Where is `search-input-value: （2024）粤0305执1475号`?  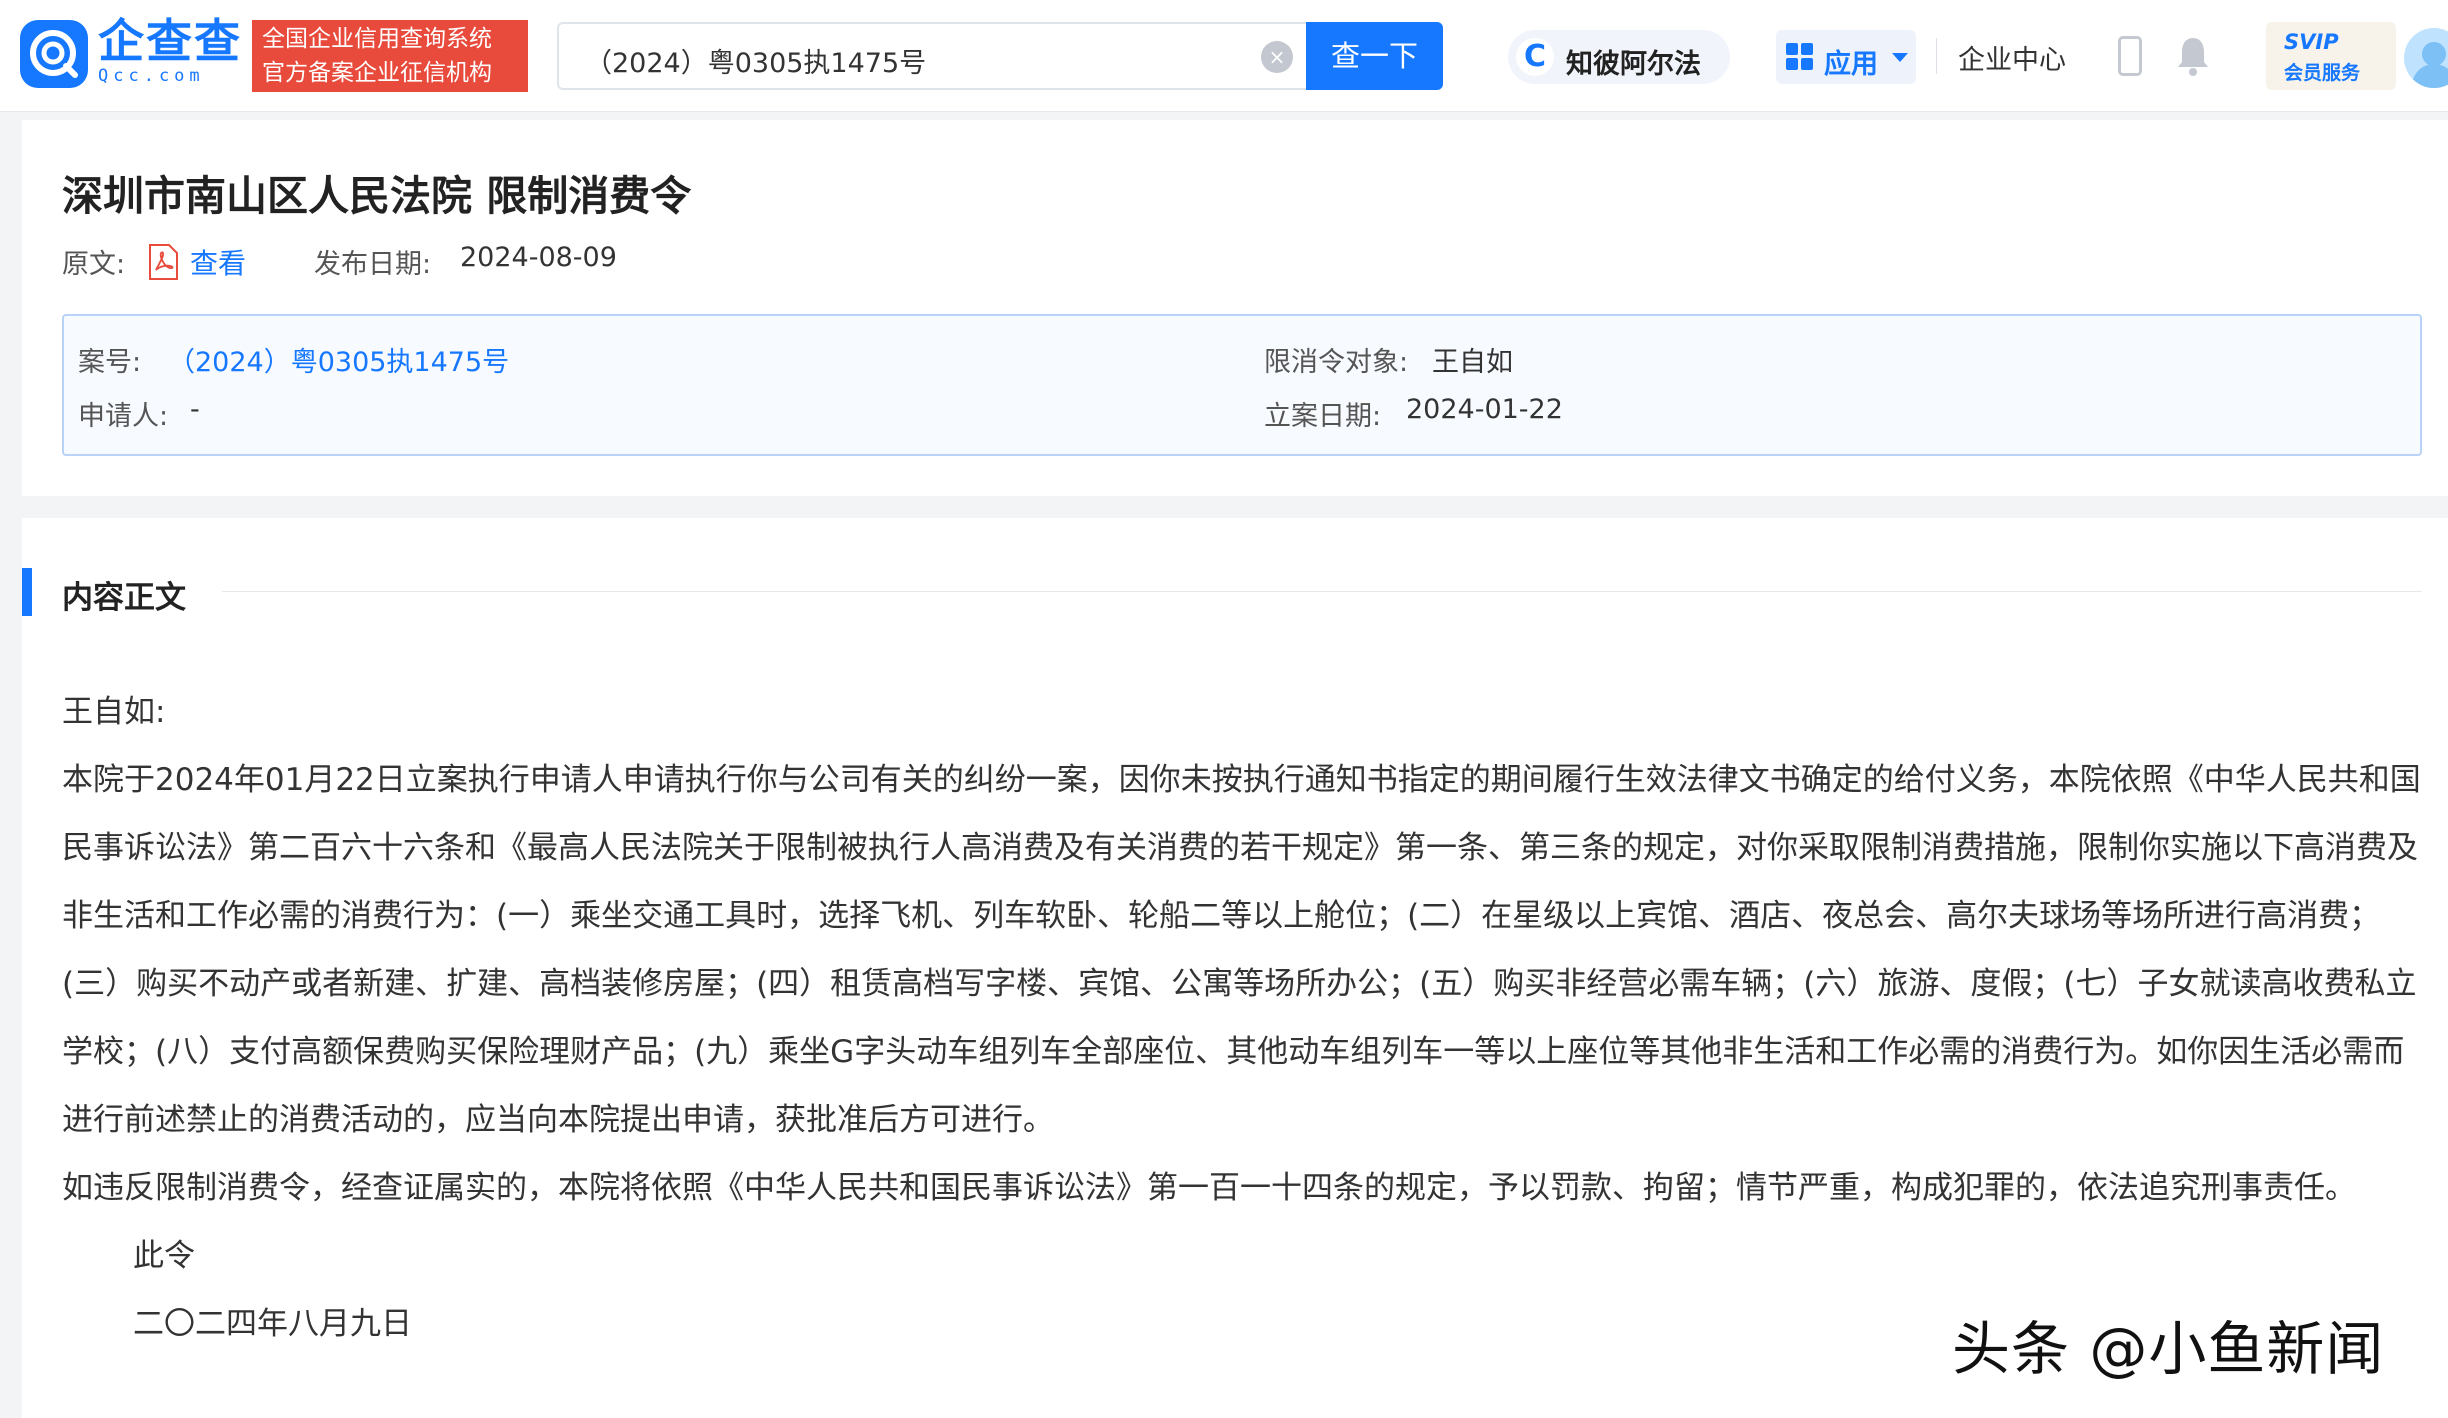 search-input-value: （2024）粤0305执1475号 is located at coordinates (755, 60).